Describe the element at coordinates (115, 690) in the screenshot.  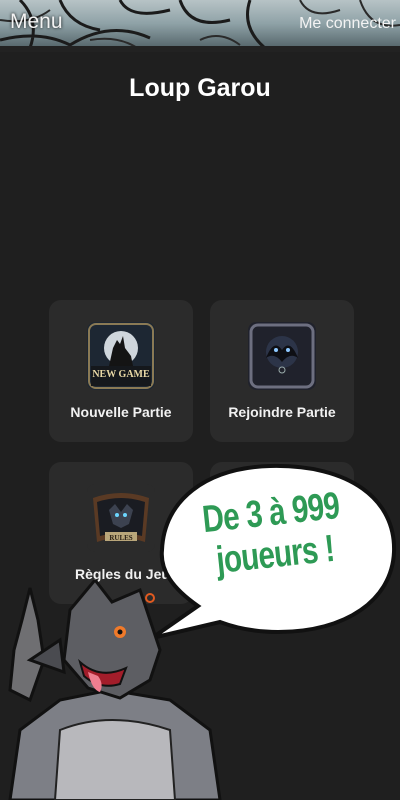
I see `werewolf-mascot` at that location.